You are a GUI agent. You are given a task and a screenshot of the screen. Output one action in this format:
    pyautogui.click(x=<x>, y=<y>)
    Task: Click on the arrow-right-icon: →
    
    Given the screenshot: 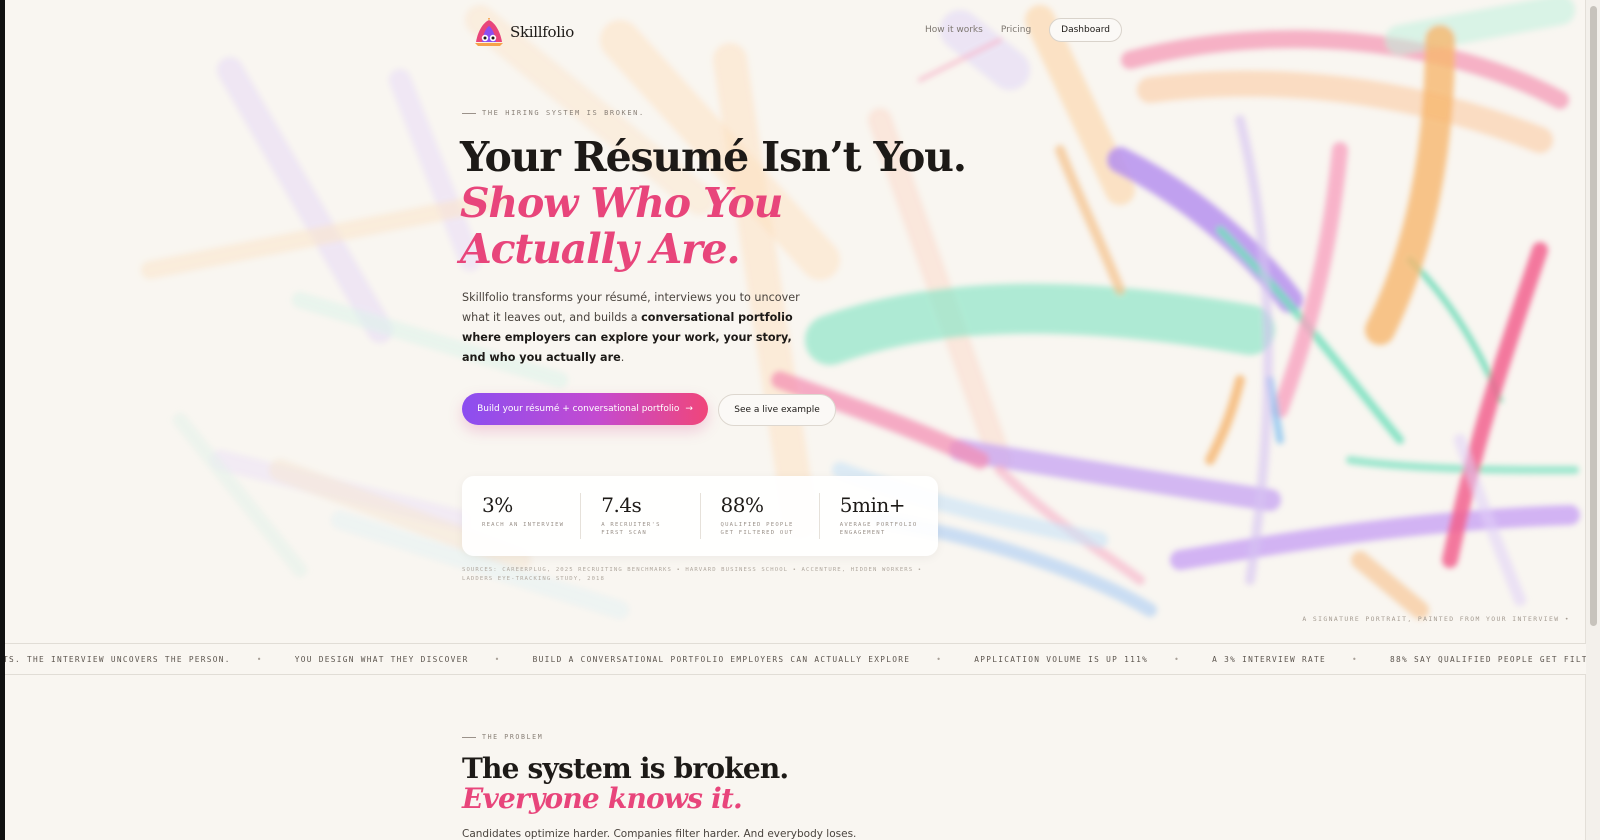 What is the action you would take?
    pyautogui.click(x=689, y=409)
    